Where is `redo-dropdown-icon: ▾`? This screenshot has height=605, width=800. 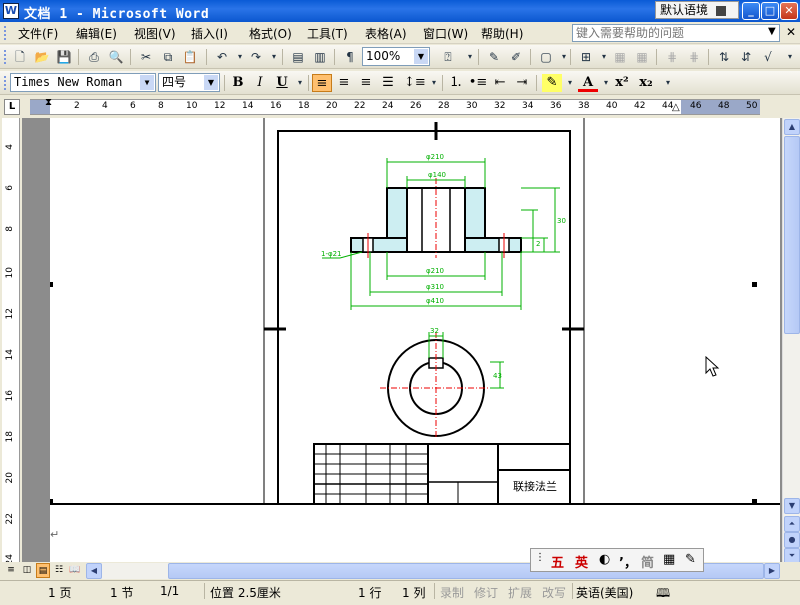 redo-dropdown-icon: ▾ is located at coordinates (274, 57).